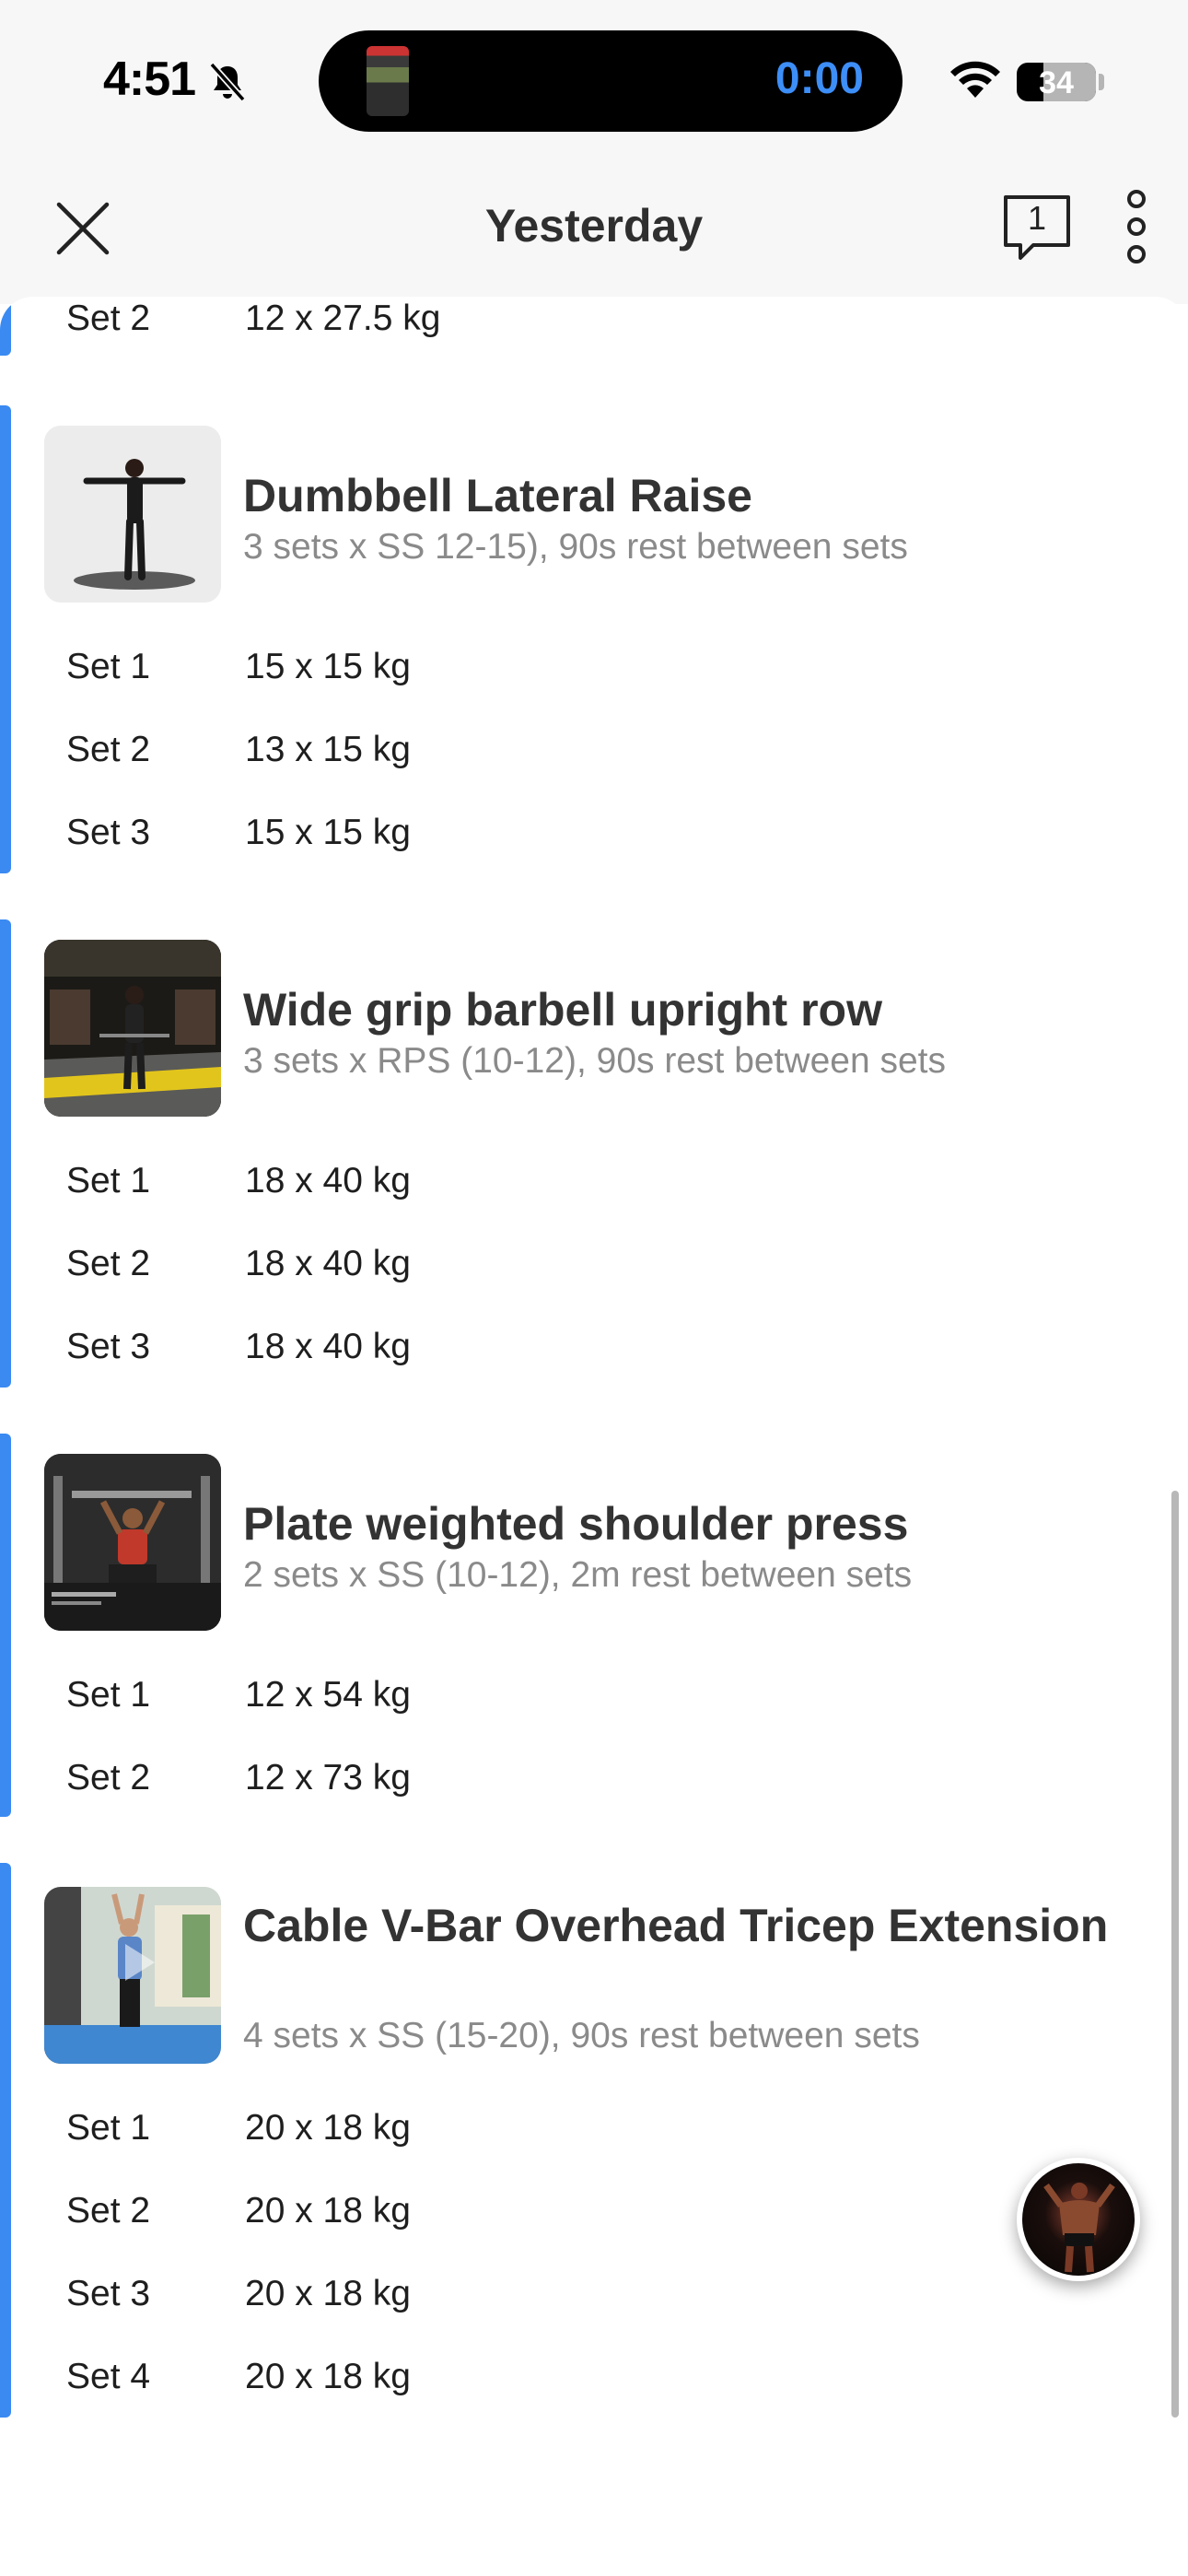 The height and width of the screenshot is (2576, 1188). I want to click on battery-nub, so click(1101, 82).